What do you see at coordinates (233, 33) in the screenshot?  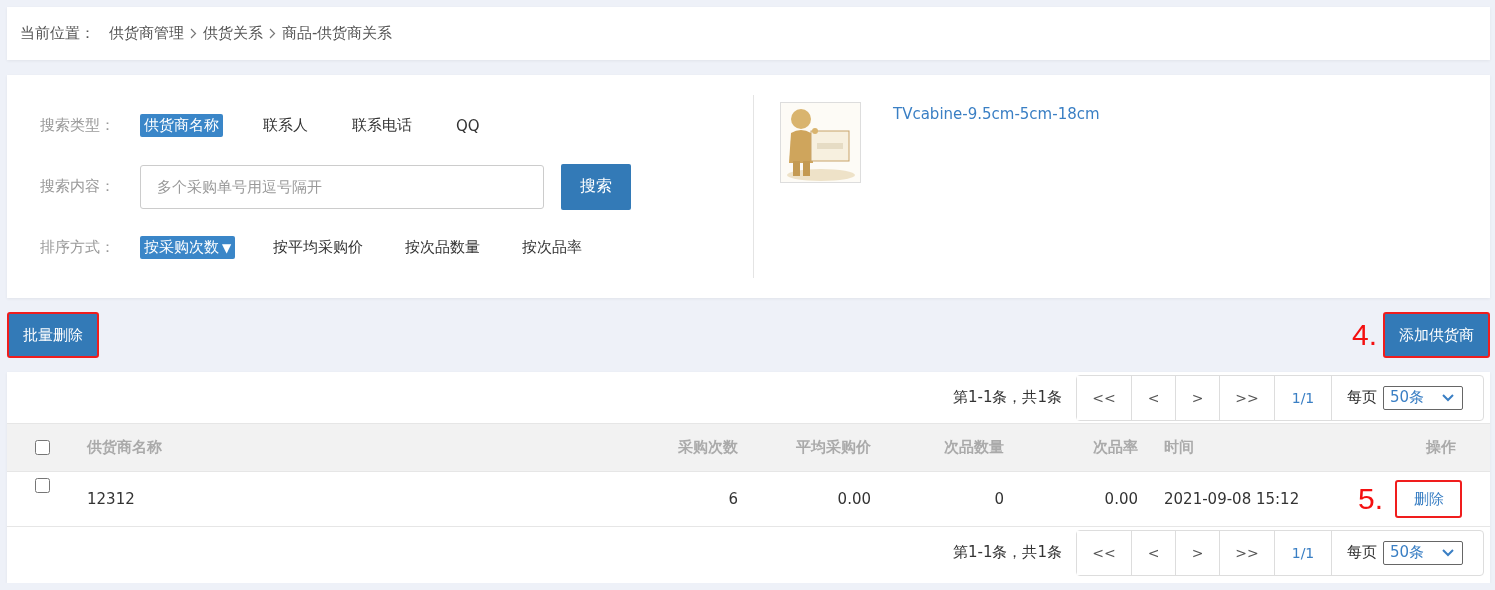 I see `breadcrumb-item: 供货关系` at bounding box center [233, 33].